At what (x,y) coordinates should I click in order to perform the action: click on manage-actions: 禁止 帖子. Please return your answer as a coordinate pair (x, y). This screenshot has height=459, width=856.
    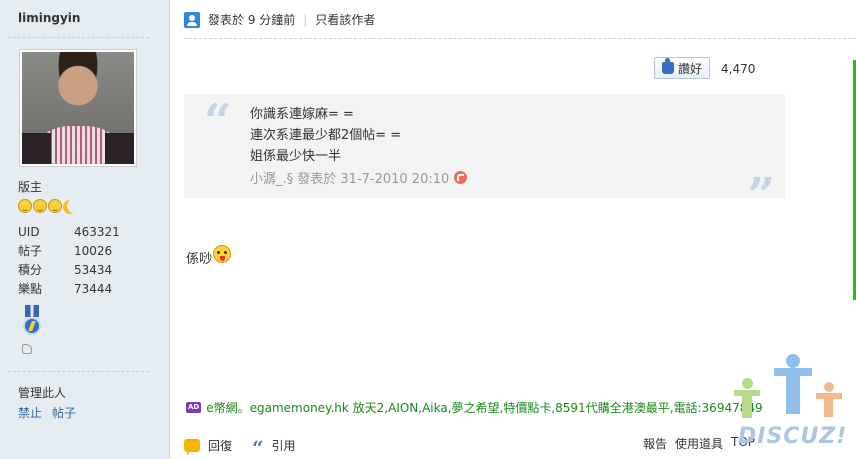
    Looking at the image, I should click on (47, 412).